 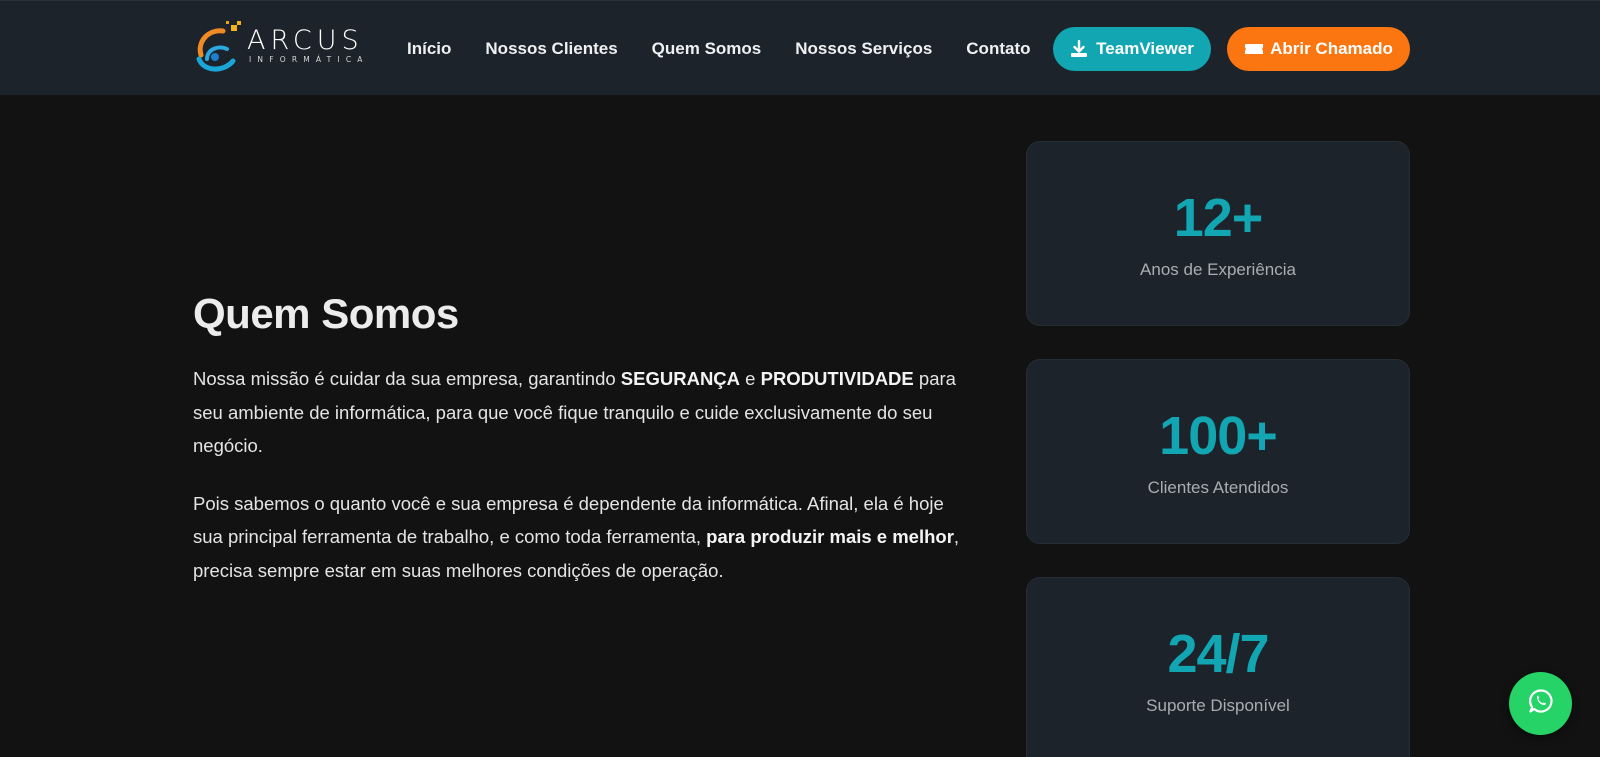 I want to click on teamviewer-label: TeamViewer, so click(x=1145, y=48).